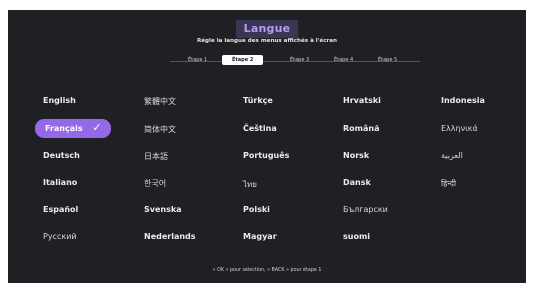 The width and height of the screenshot is (535, 295). I want to click on step-2-active: Étape 2, so click(243, 60).